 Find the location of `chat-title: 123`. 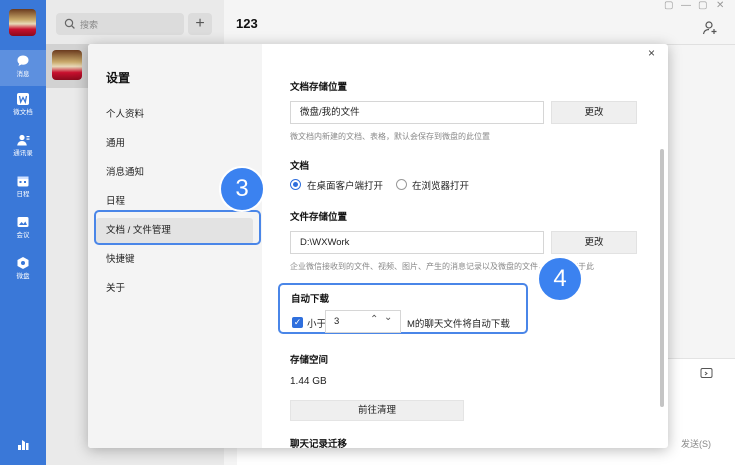

chat-title: 123 is located at coordinates (247, 23).